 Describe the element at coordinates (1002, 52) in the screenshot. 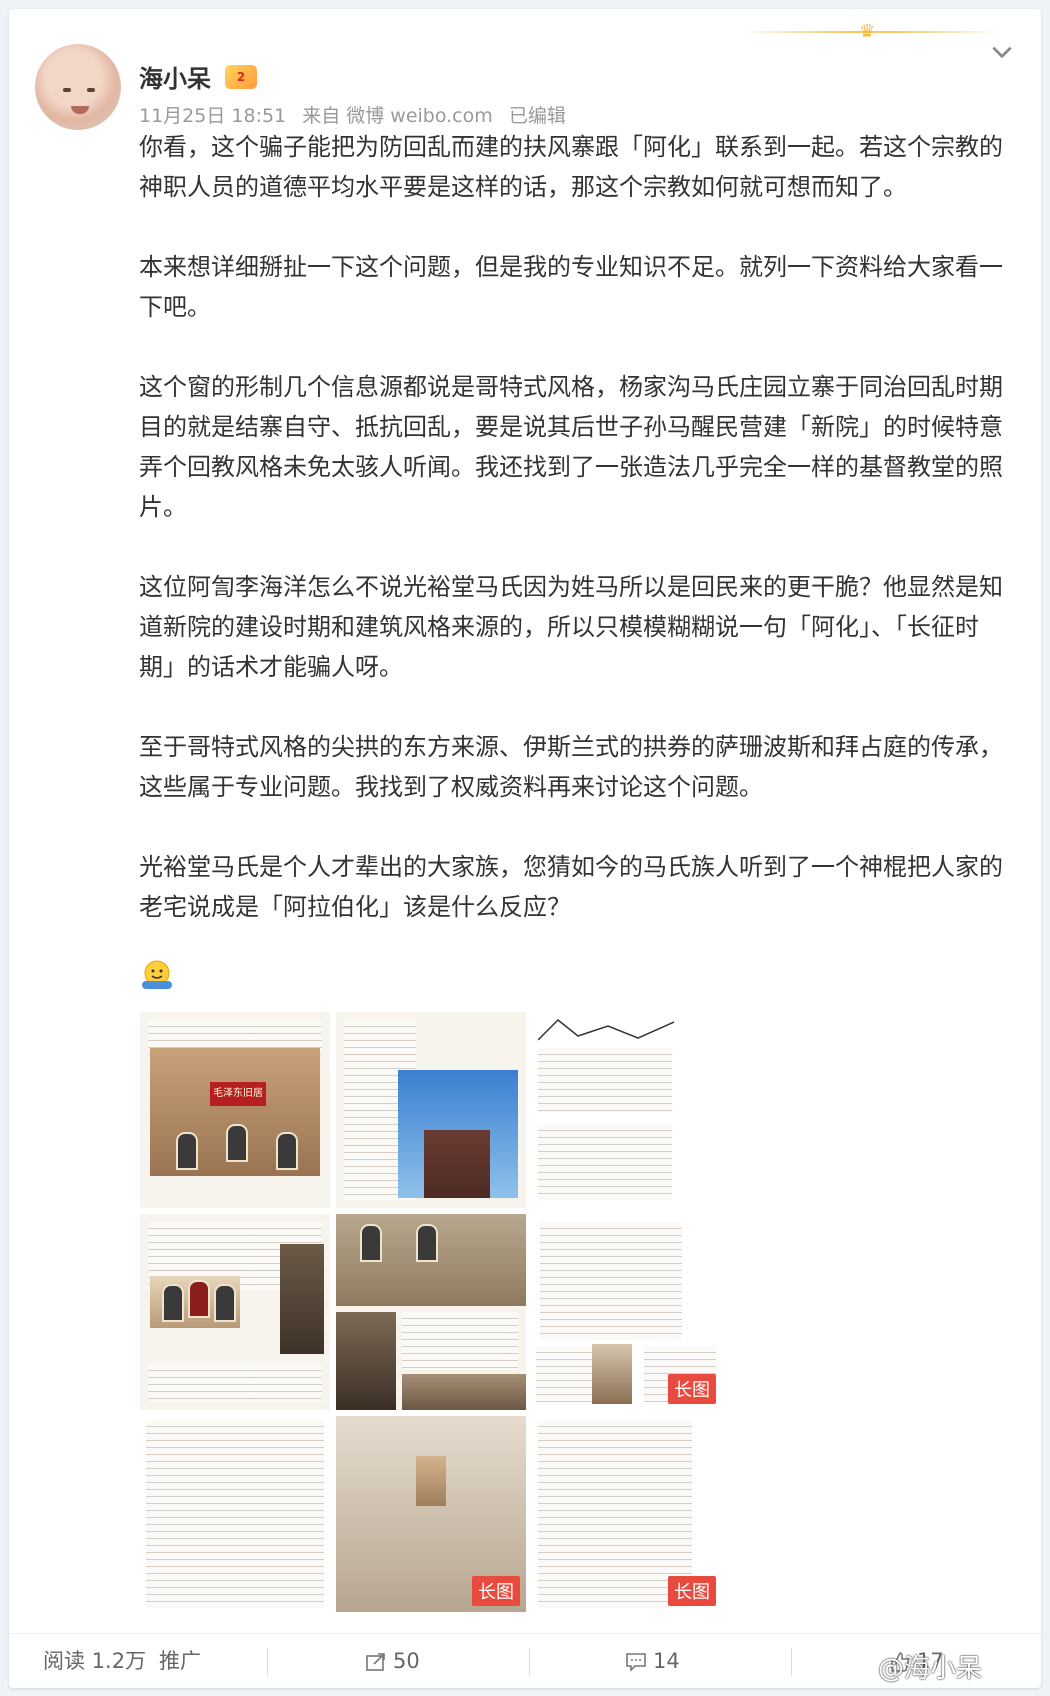

I see `chevron-down-icon` at that location.